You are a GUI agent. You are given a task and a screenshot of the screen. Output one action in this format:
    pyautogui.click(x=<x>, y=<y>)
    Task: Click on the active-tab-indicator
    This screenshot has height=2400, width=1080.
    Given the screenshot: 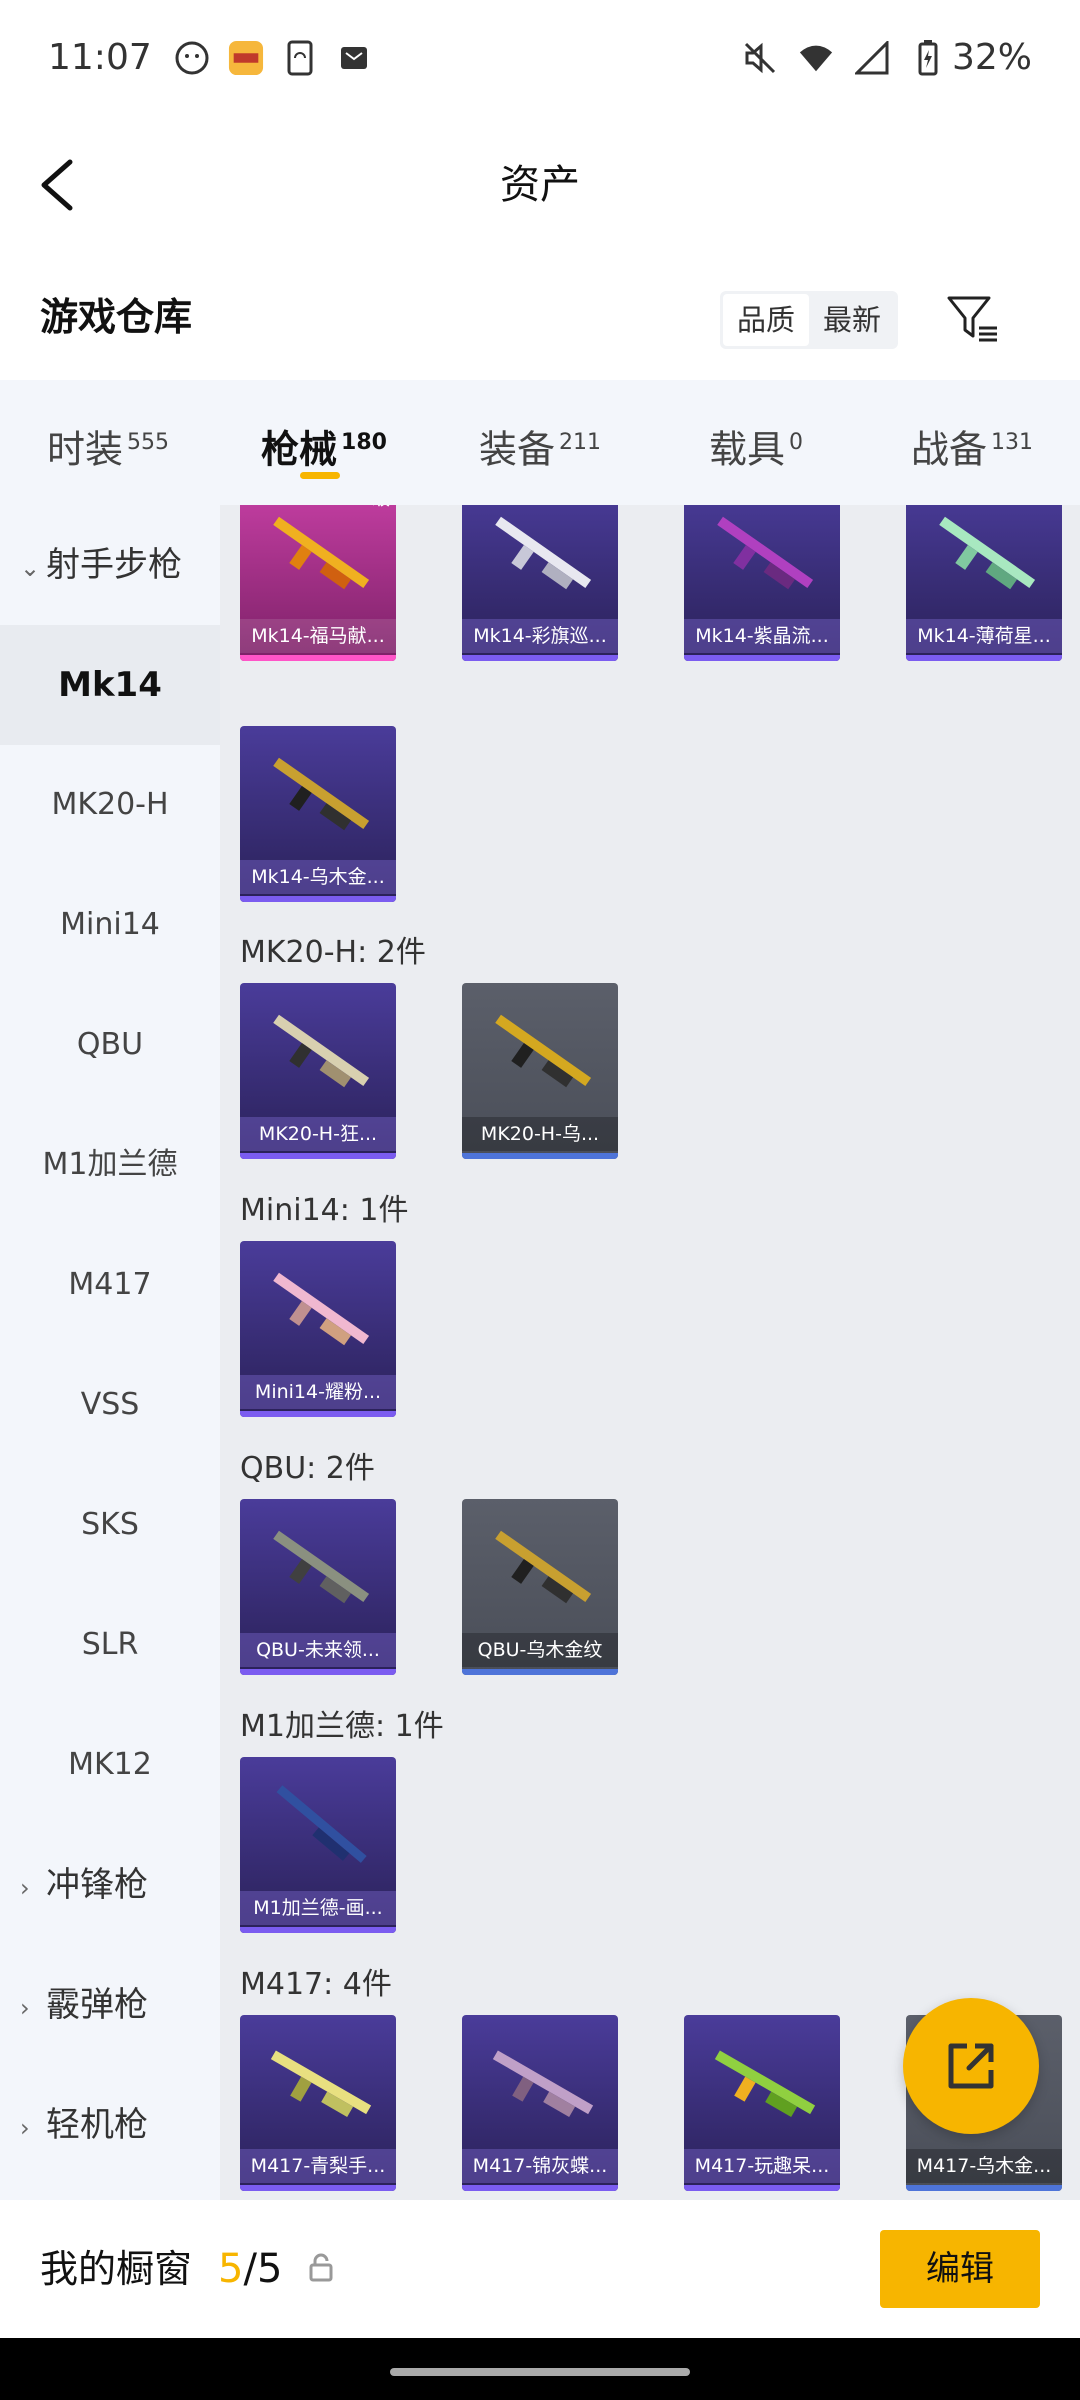 What is the action you would take?
    pyautogui.click(x=320, y=475)
    